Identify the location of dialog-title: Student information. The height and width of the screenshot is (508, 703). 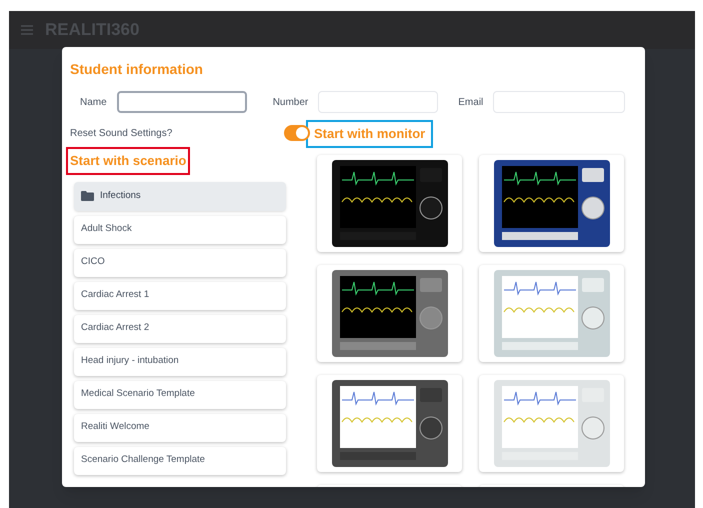
(137, 69).